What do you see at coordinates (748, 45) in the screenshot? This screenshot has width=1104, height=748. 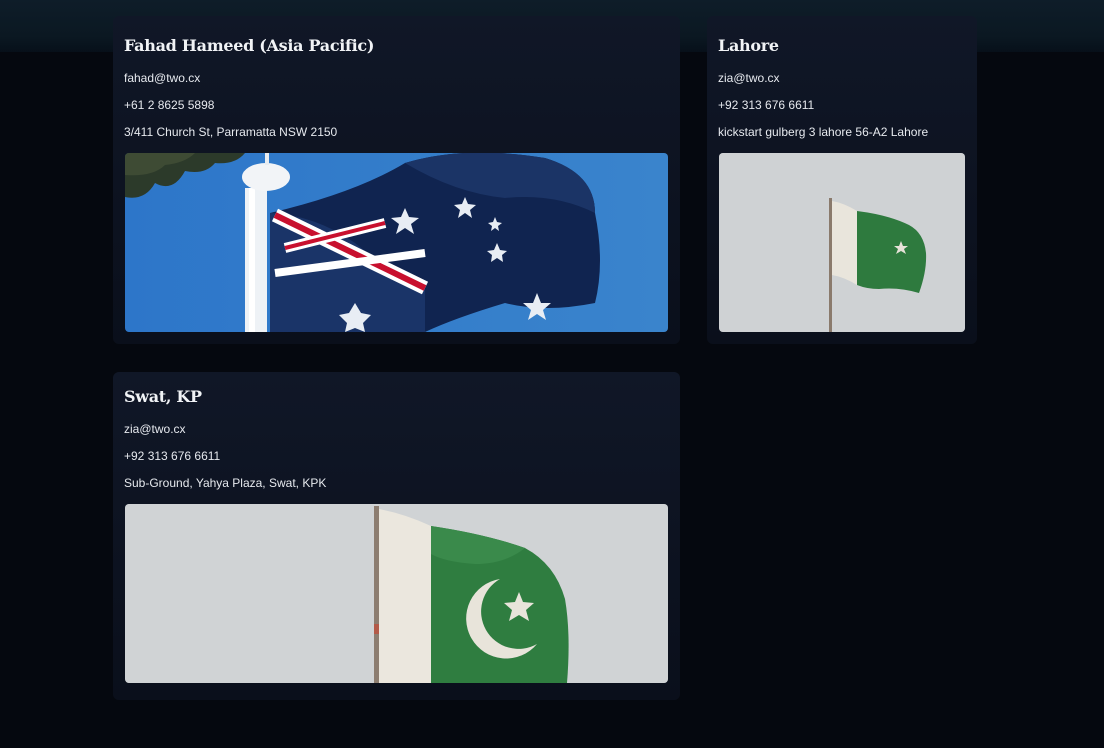 I see `office-title: Lahore` at bounding box center [748, 45].